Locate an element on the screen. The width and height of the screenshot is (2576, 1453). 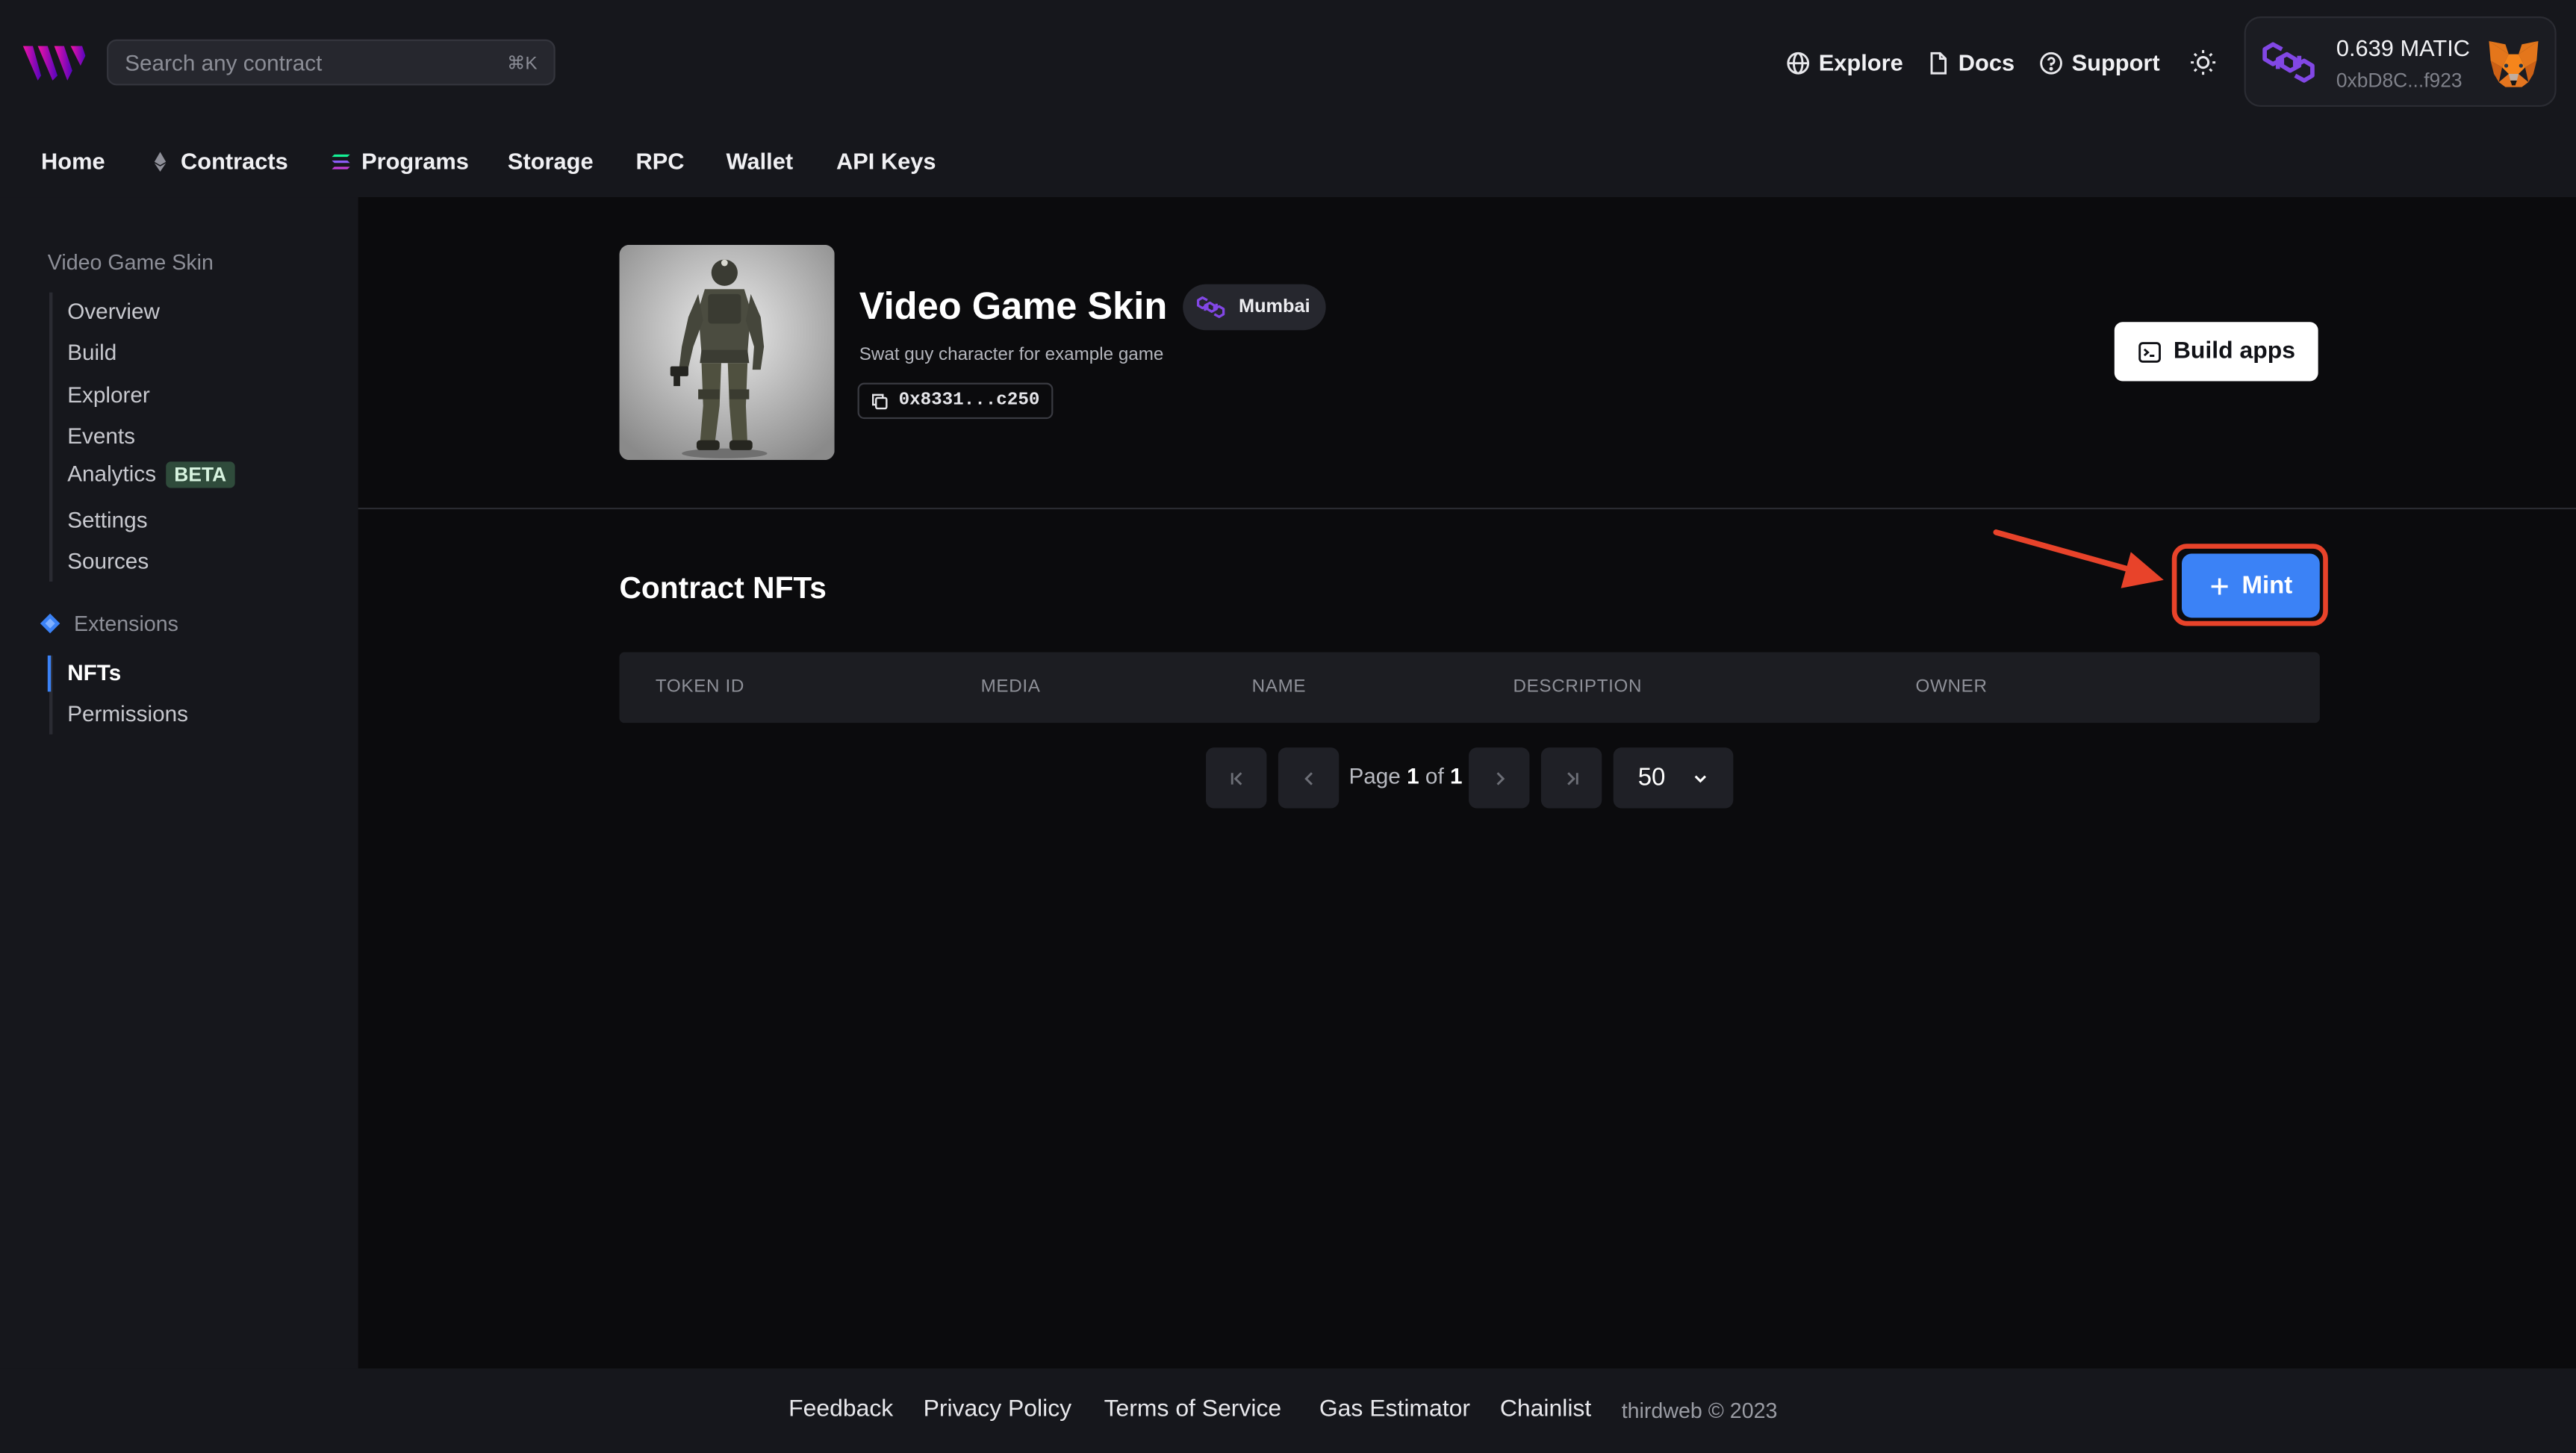
wallet-balance: 0.639 MATIC is located at coordinates (2403, 47).